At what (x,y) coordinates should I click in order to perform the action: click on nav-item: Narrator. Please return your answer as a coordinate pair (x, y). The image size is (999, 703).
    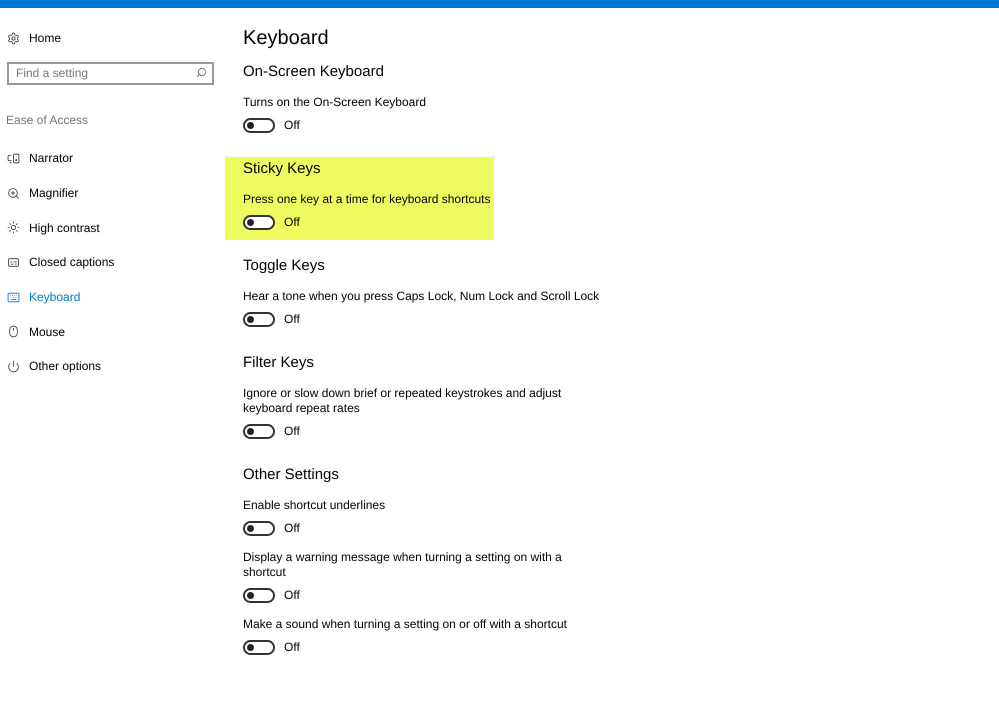
    Looking at the image, I should click on (110, 158).